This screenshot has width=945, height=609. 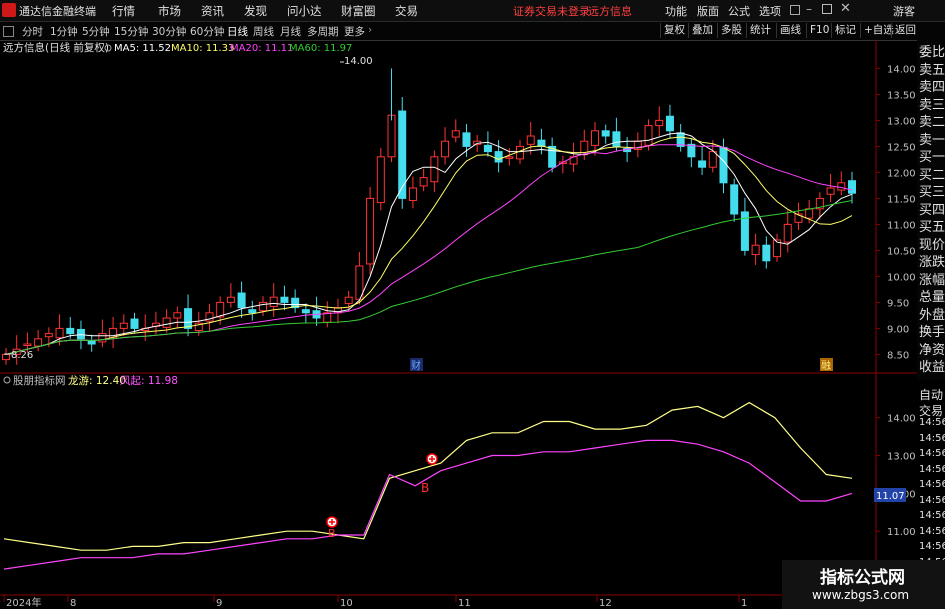 I want to click on btn-fuquan: 复权, so click(x=674, y=30).